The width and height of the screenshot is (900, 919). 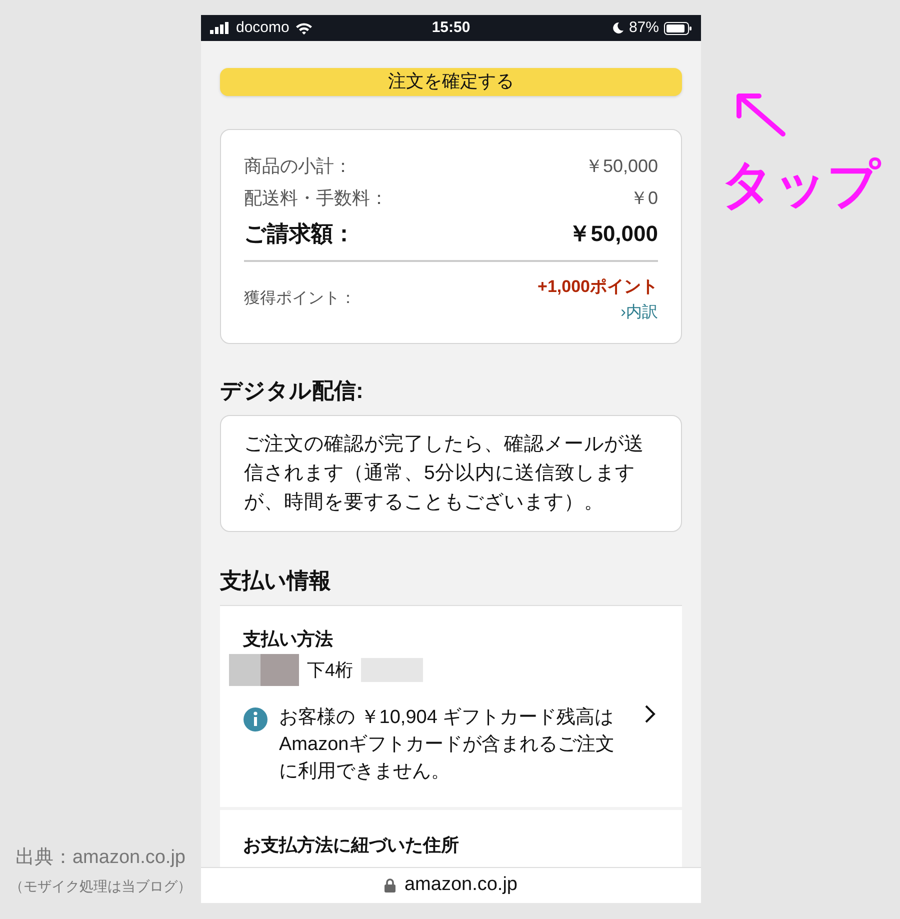 I want to click on summary-value: ￥0, so click(x=644, y=198).